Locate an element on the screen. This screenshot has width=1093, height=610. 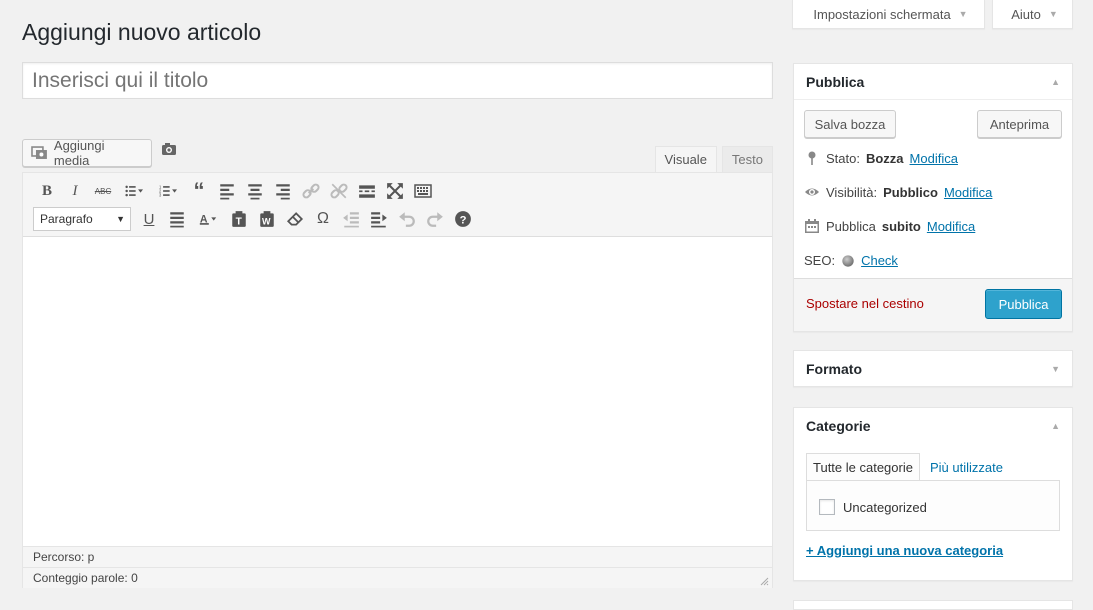
category-list: Uncategorized is located at coordinates (933, 505).